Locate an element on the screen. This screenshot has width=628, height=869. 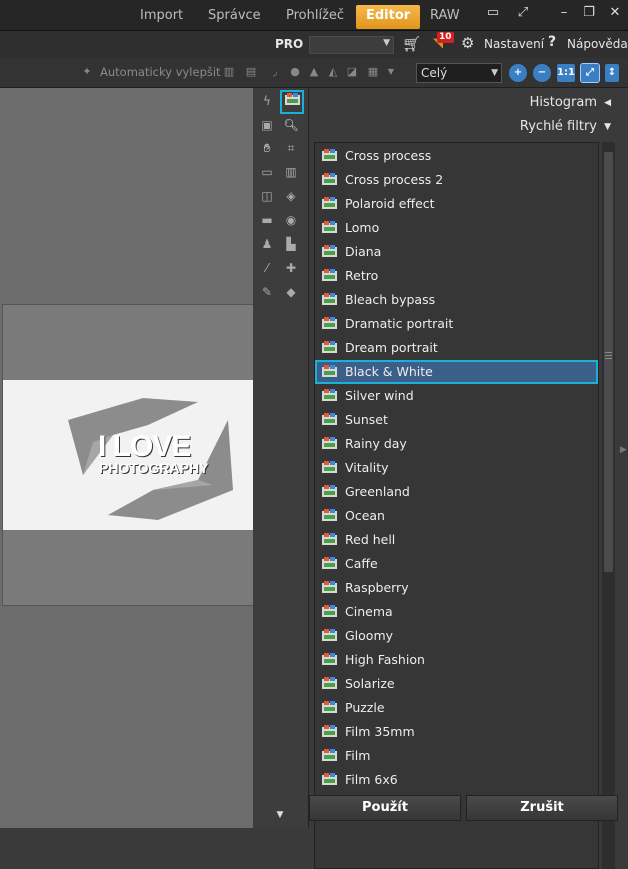
monitor-icon: ▭ is located at coordinates (493, 15).